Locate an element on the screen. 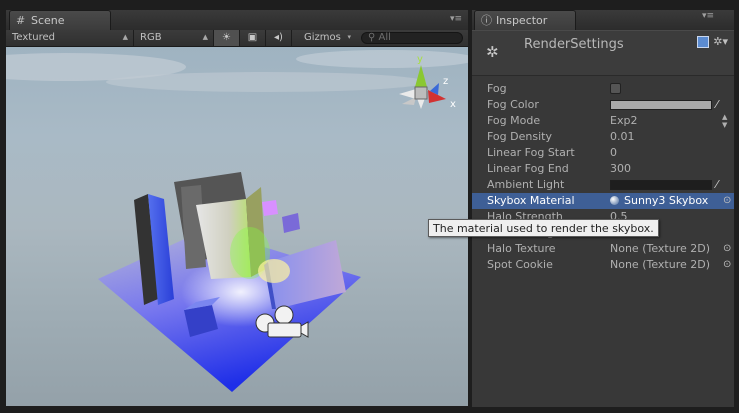 This screenshot has width=739, height=413. sun-icon: ☀ is located at coordinates (226, 37).